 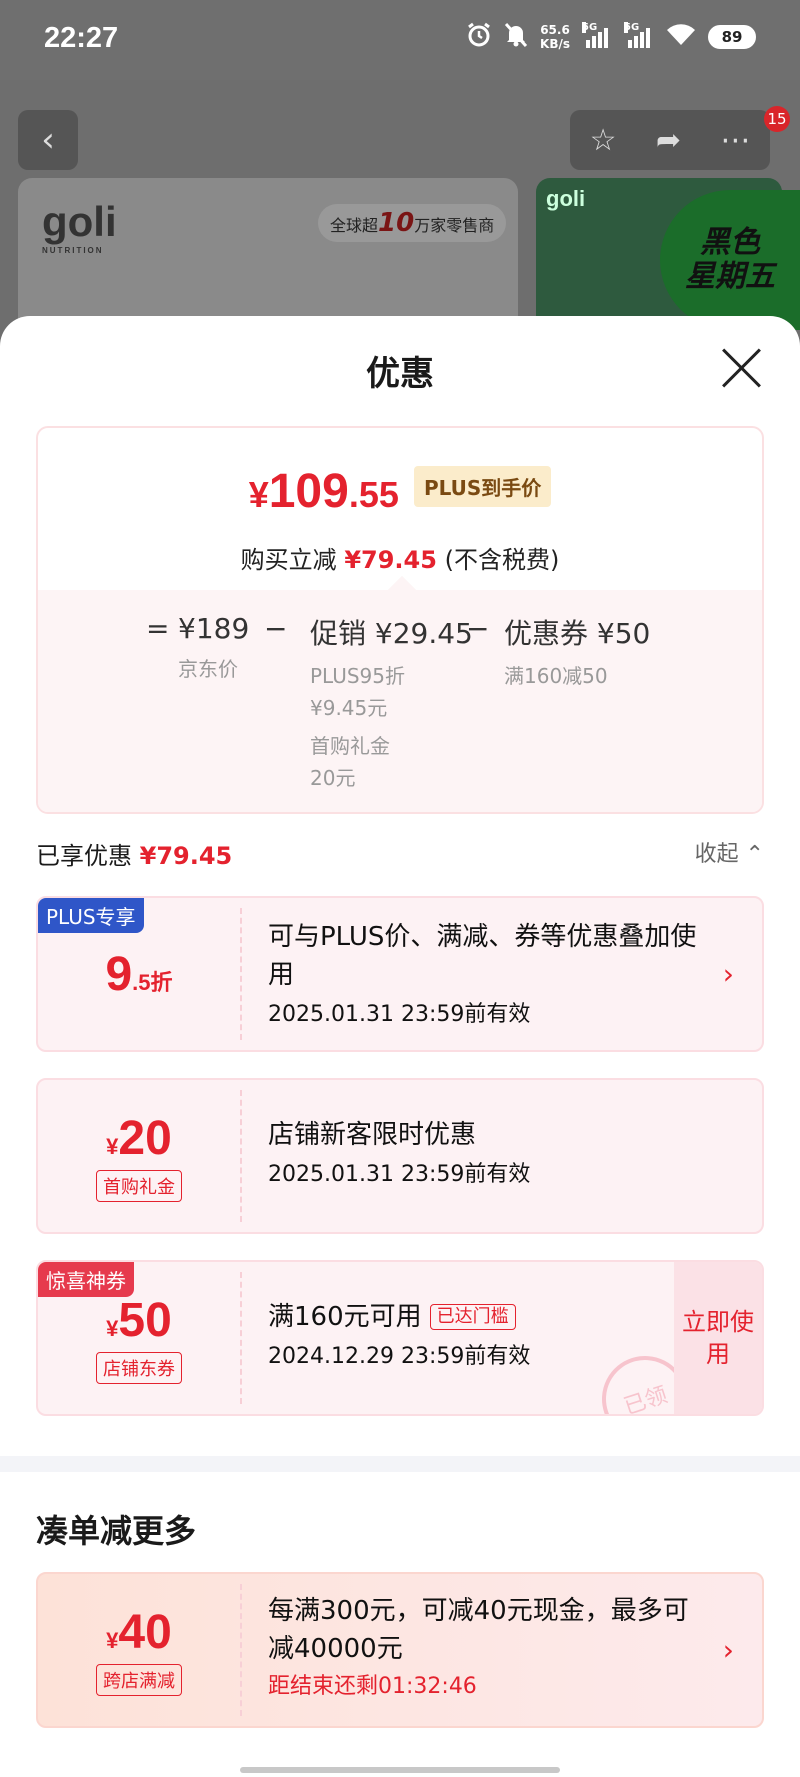 I want to click on net-speed-value: 65.6, so click(x=555, y=30).